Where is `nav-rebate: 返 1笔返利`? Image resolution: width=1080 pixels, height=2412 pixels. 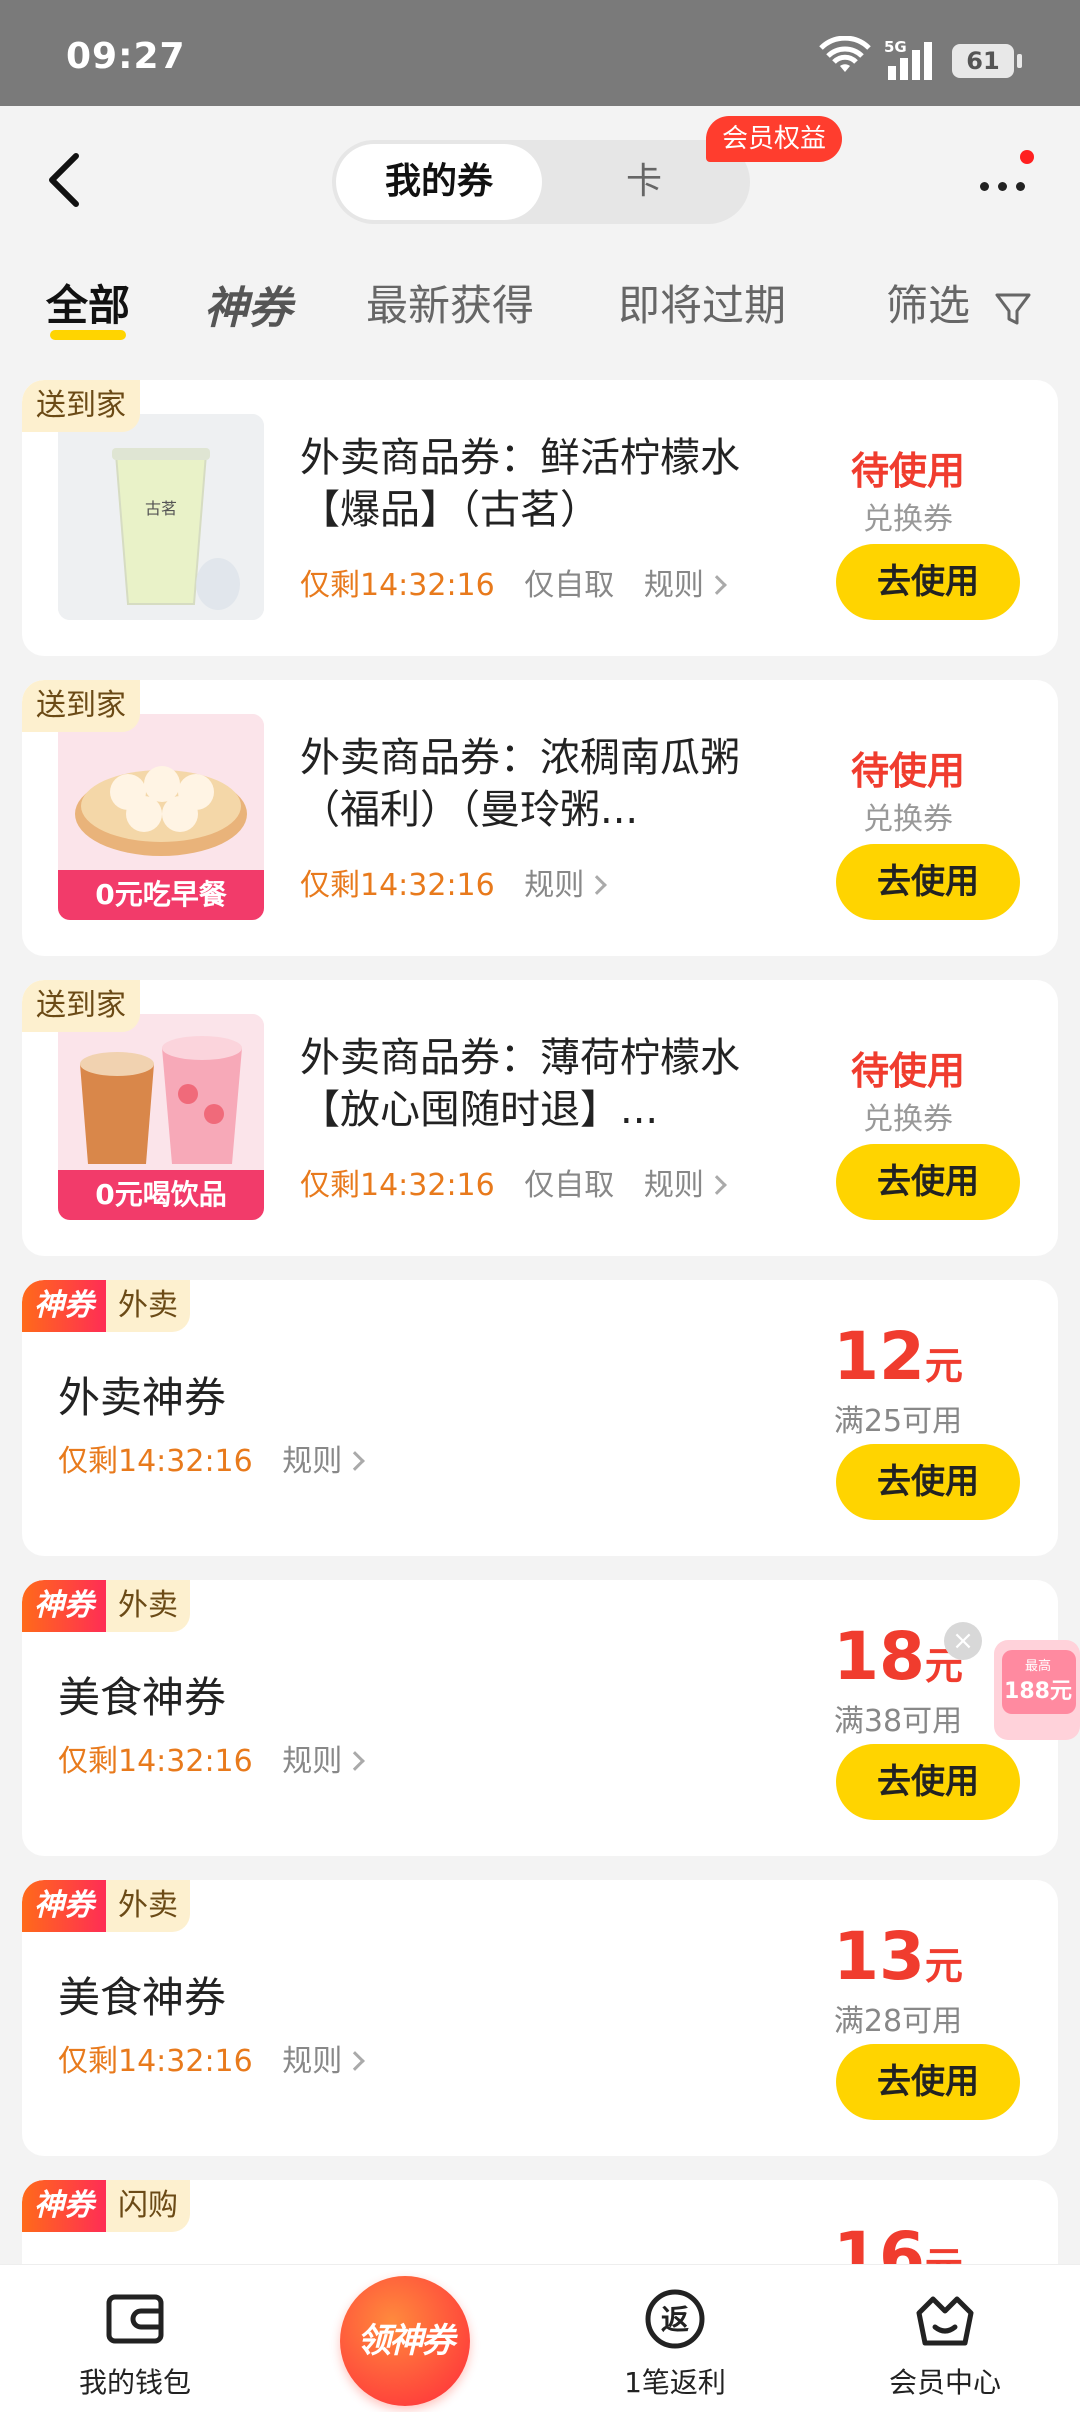 nav-rebate: 返 1笔返利 is located at coordinates (675, 2338).